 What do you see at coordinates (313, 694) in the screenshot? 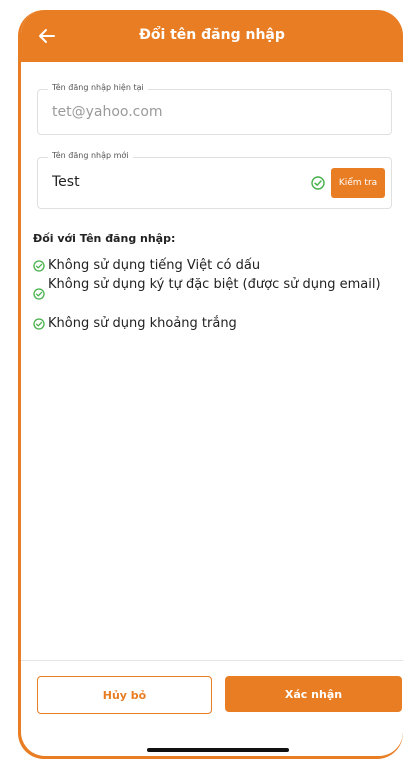
I see `confirm-button: Xác nhận` at bounding box center [313, 694].